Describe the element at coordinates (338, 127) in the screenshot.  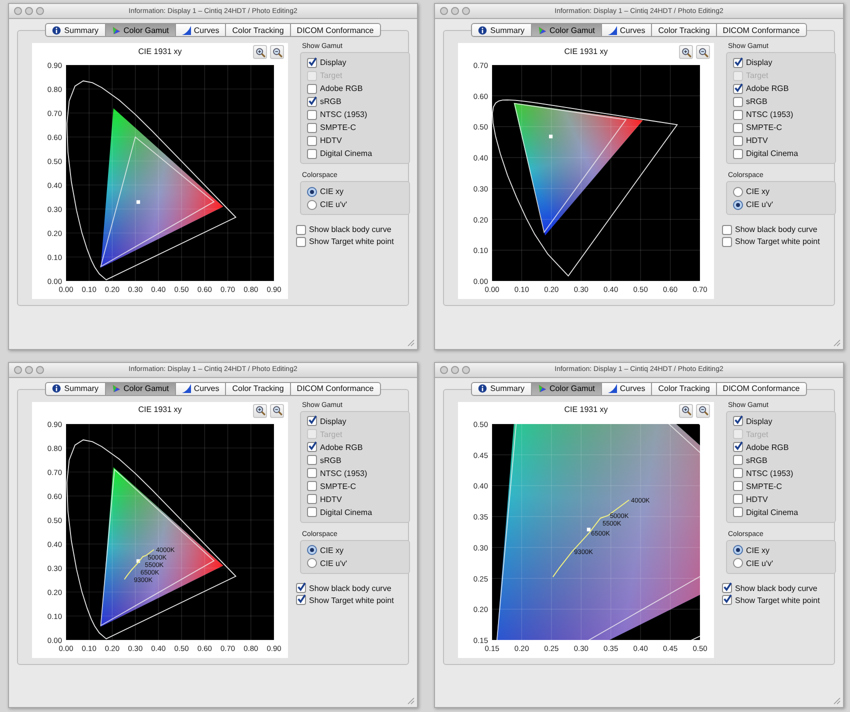
I see `checkbox-label: SMPTE-C` at that location.